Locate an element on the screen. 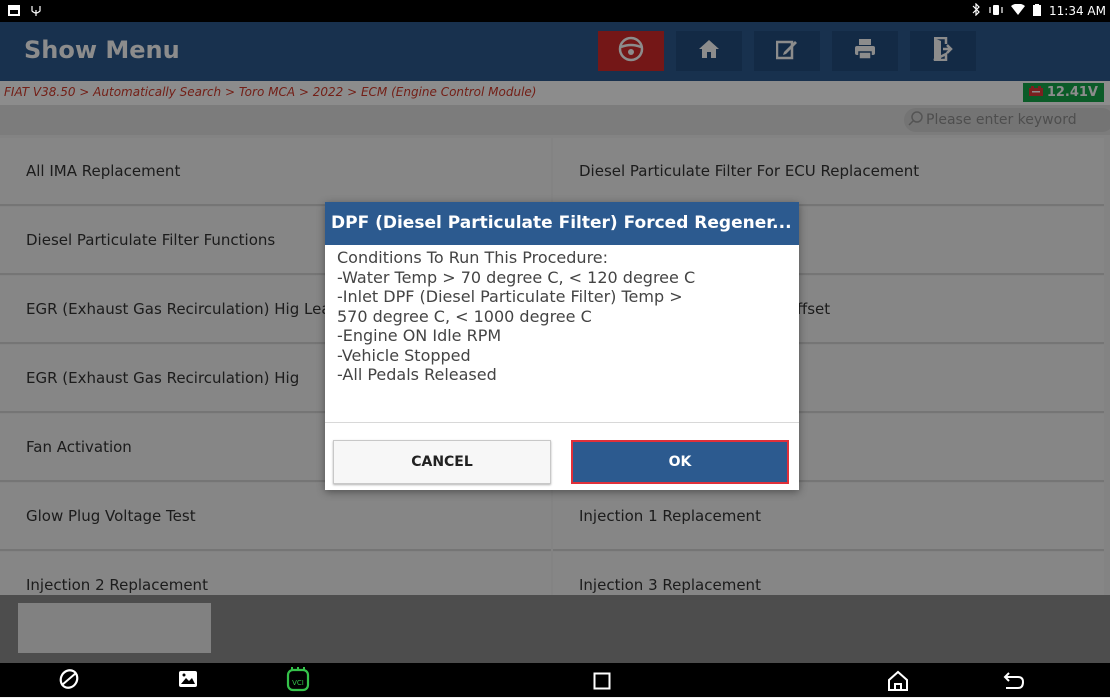 Image resolution: width=1110 pixels, height=698 pixels. home-nav-icon is located at coordinates (898, 683).